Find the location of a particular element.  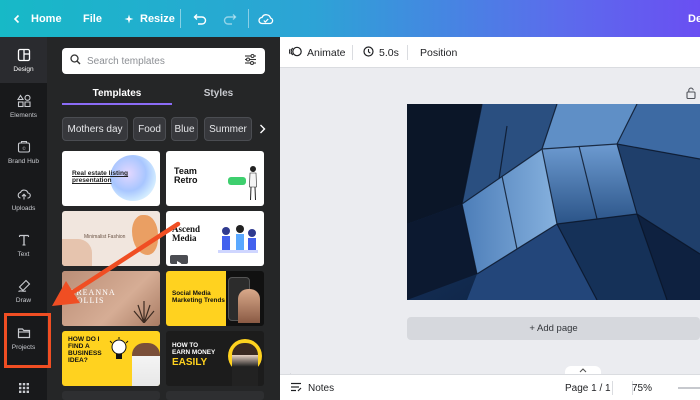

rail-item-label: Text is located at coordinates (23, 254).